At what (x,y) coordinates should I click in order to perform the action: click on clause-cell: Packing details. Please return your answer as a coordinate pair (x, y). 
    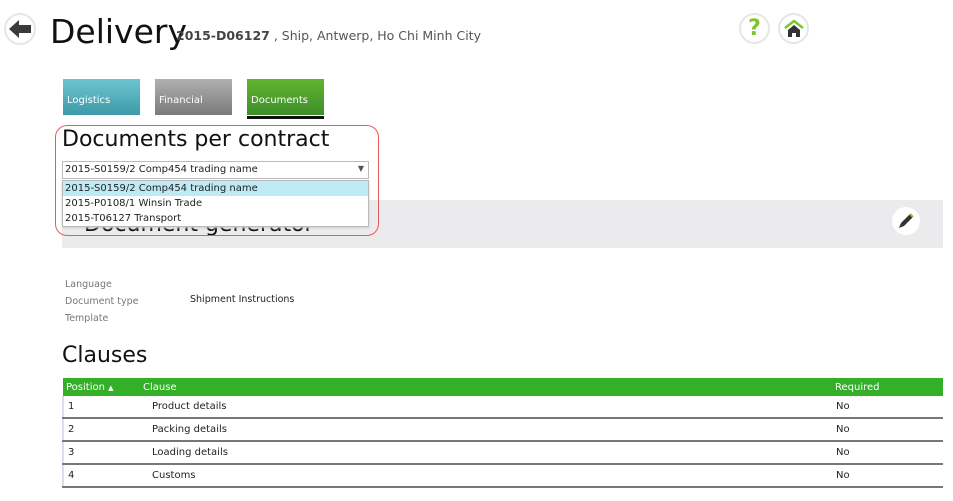
    Looking at the image, I should click on (486, 430).